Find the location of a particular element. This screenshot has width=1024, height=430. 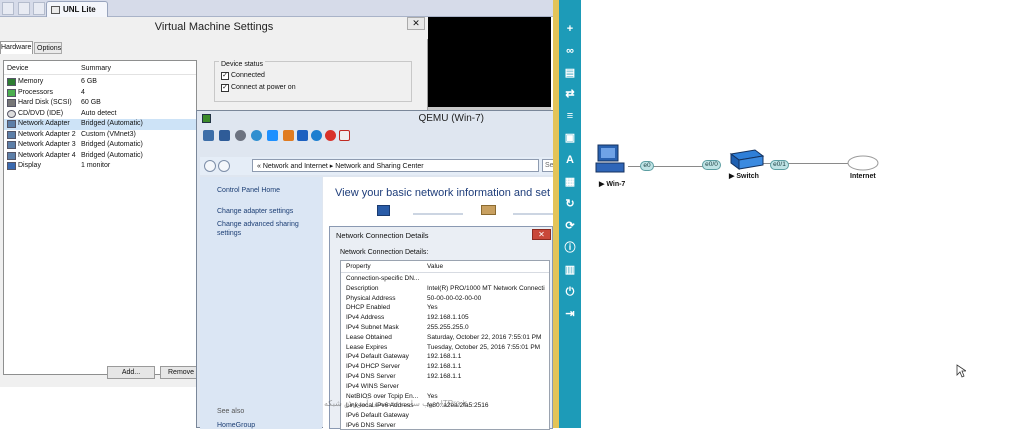

column-header-property: Property is located at coordinates (358, 266).